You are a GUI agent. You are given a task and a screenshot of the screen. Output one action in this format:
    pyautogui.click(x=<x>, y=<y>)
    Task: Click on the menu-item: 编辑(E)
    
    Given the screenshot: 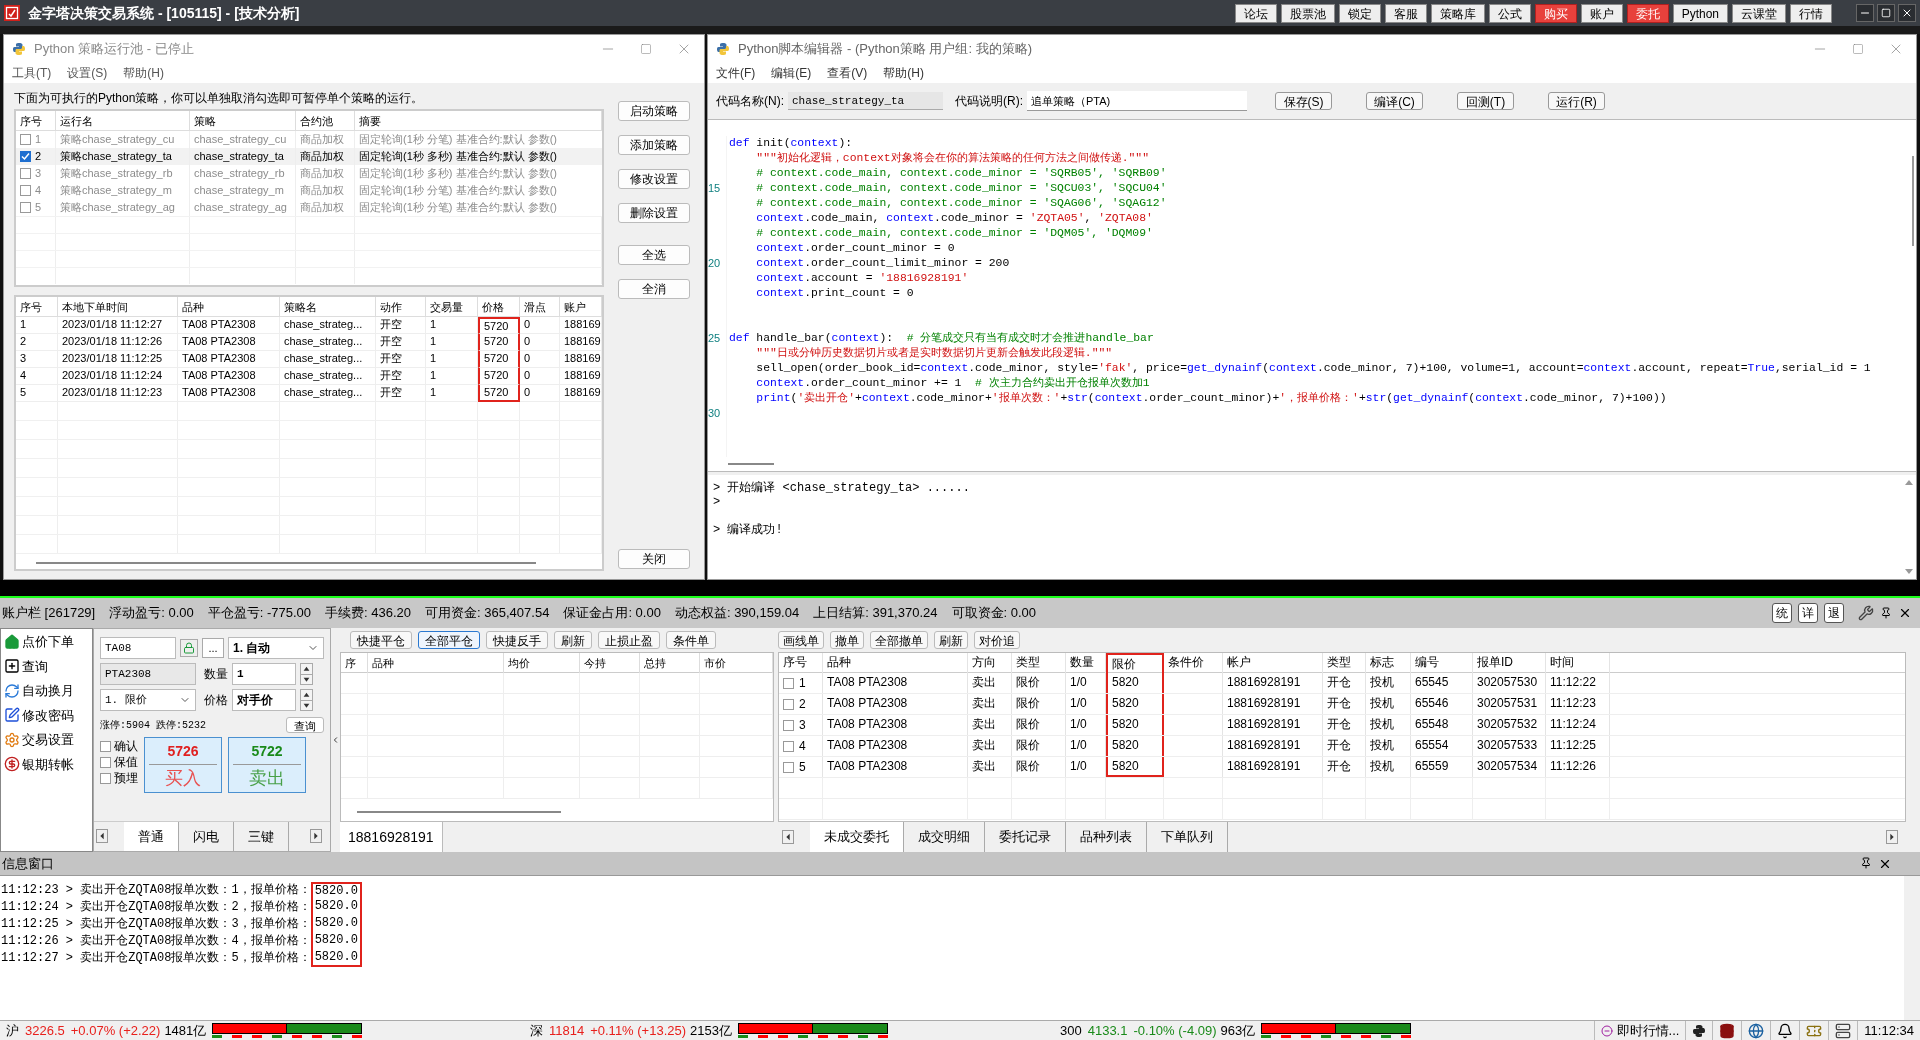 What is the action you would take?
    pyautogui.click(x=791, y=73)
    